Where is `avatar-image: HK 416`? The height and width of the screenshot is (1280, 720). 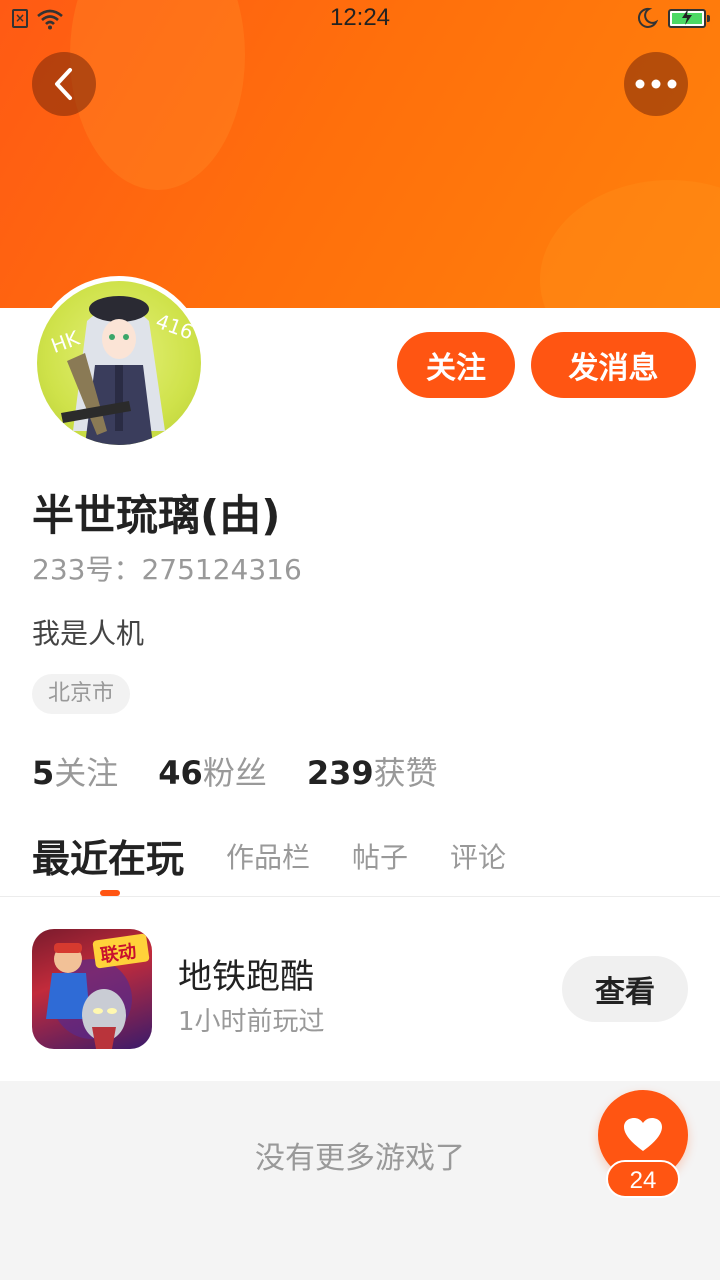 avatar-image: HK 416 is located at coordinates (119, 363).